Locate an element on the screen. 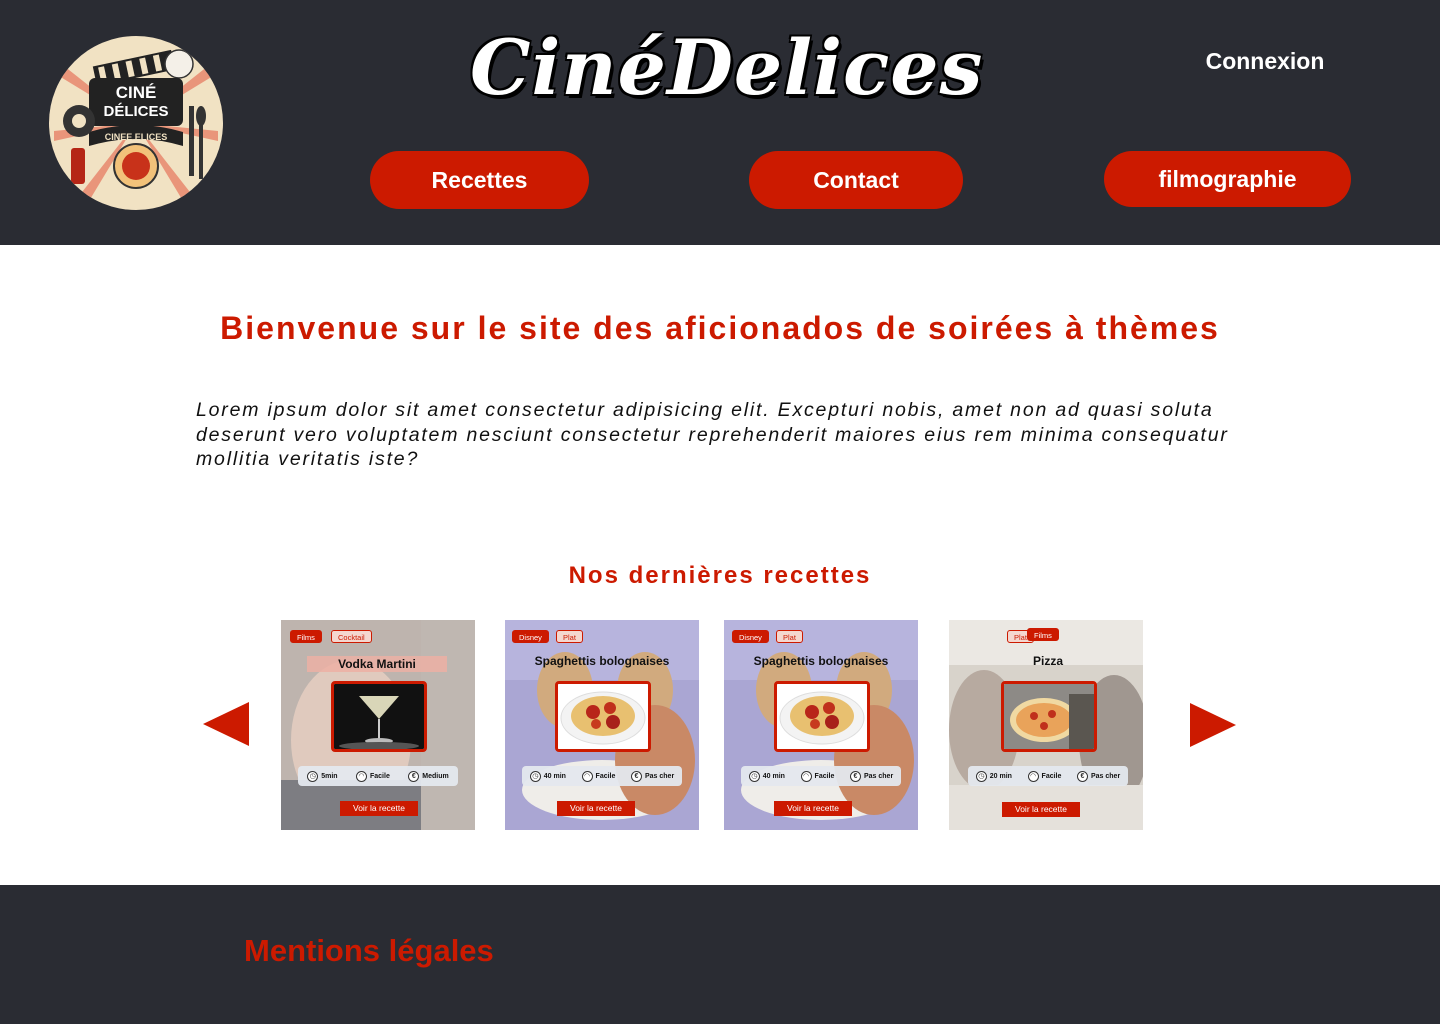 This screenshot has height=1024, width=1440. nav-filmographie-button: filmographie is located at coordinates (1227, 179).